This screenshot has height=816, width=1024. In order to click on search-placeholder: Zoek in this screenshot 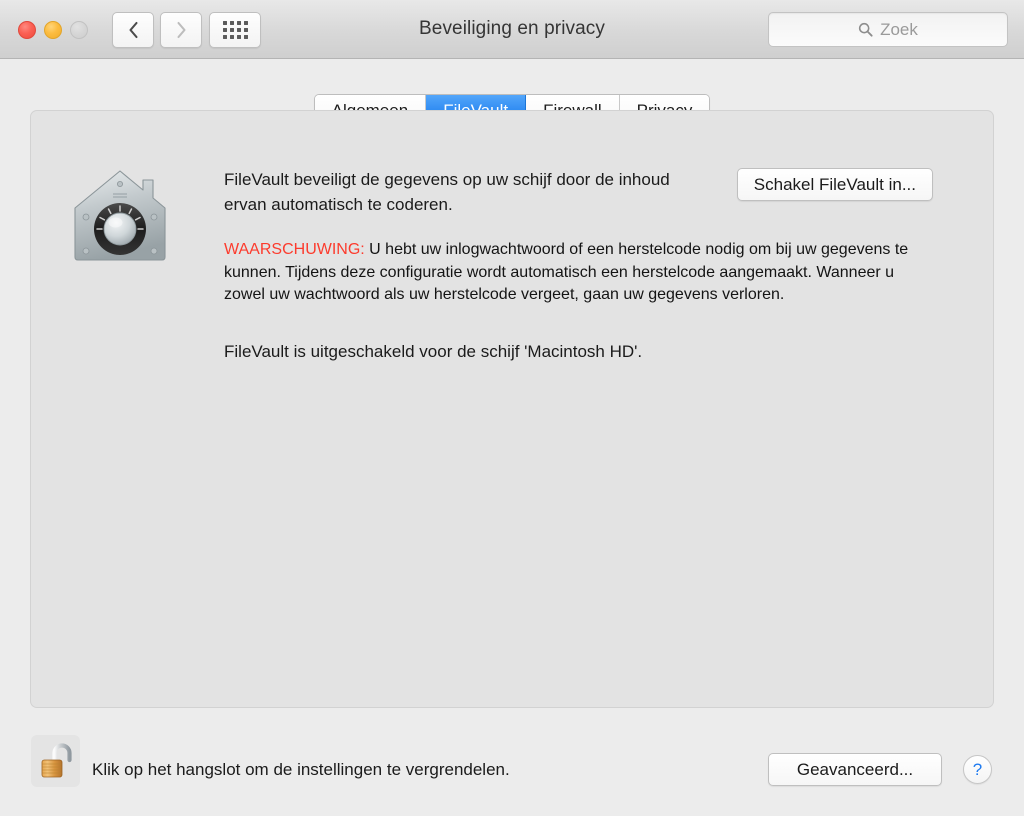, I will do `click(899, 29)`.